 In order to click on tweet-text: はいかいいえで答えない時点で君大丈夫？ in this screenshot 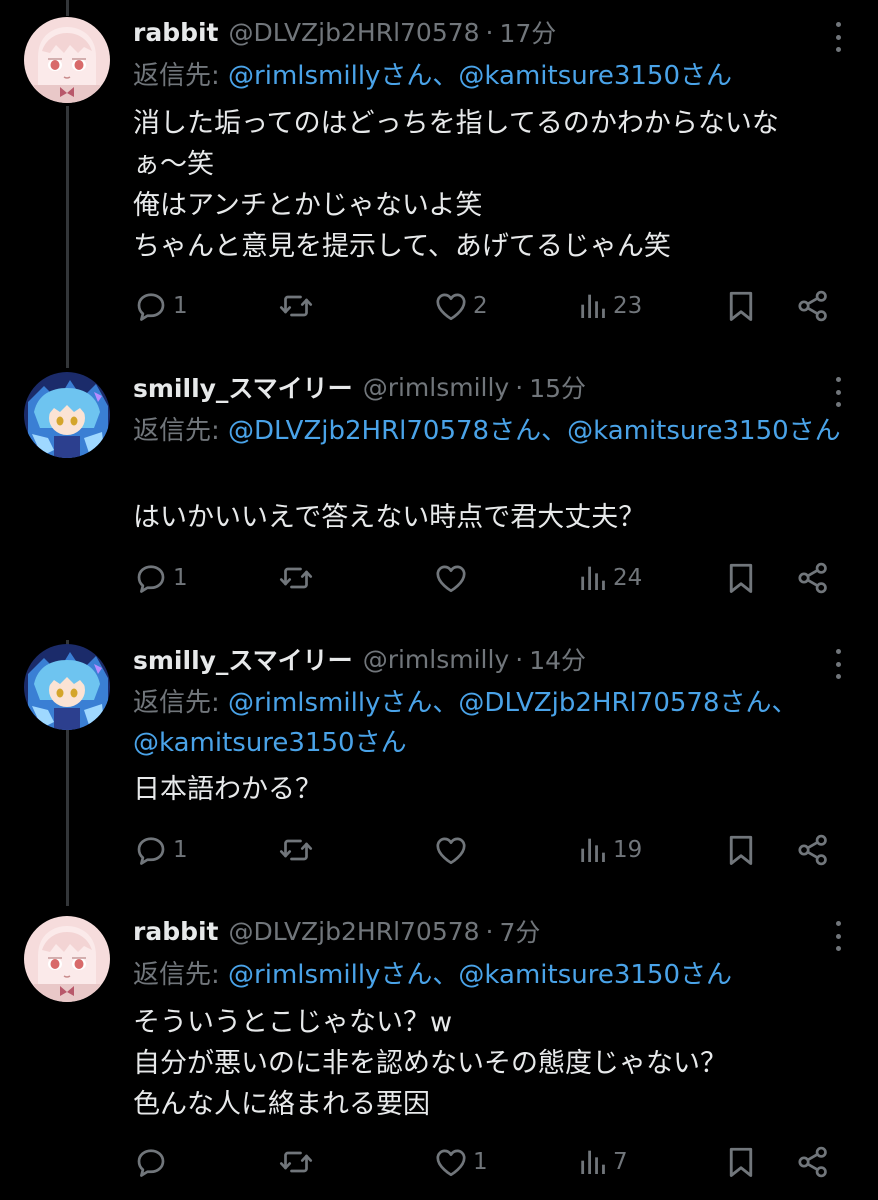, I will do `click(493, 517)`.